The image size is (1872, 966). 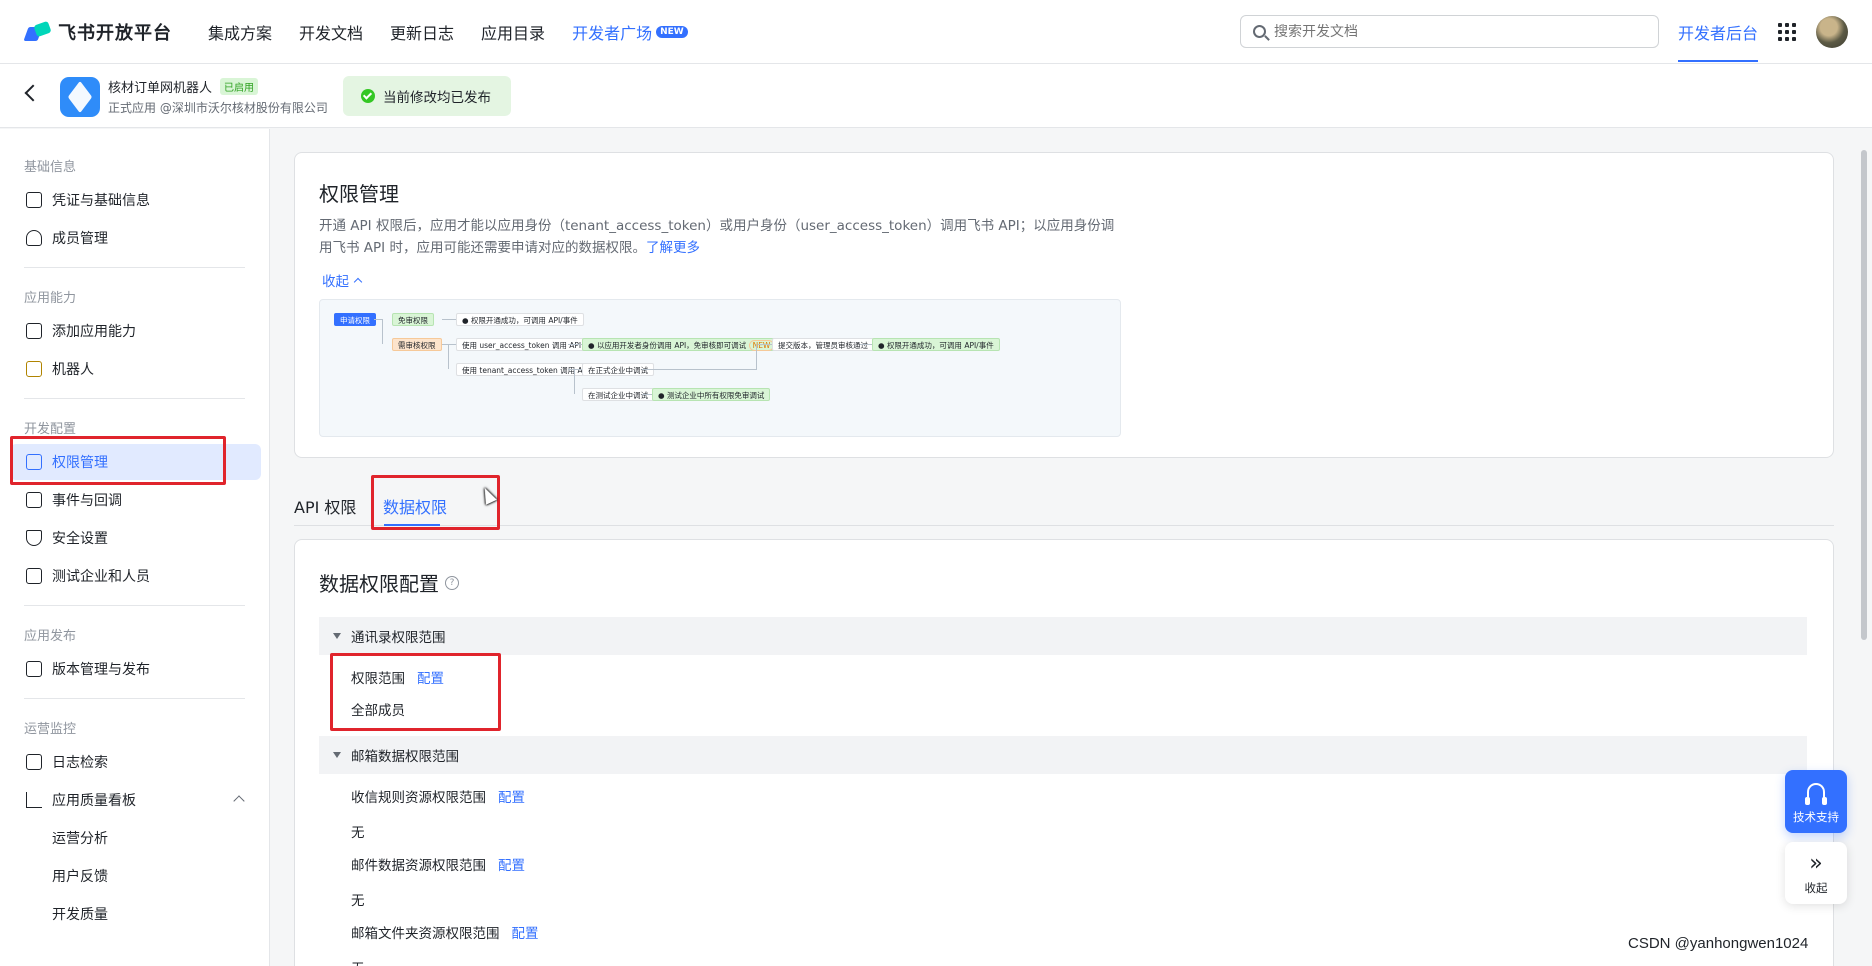 What do you see at coordinates (33, 93) in the screenshot?
I see `back-arrow-icon` at bounding box center [33, 93].